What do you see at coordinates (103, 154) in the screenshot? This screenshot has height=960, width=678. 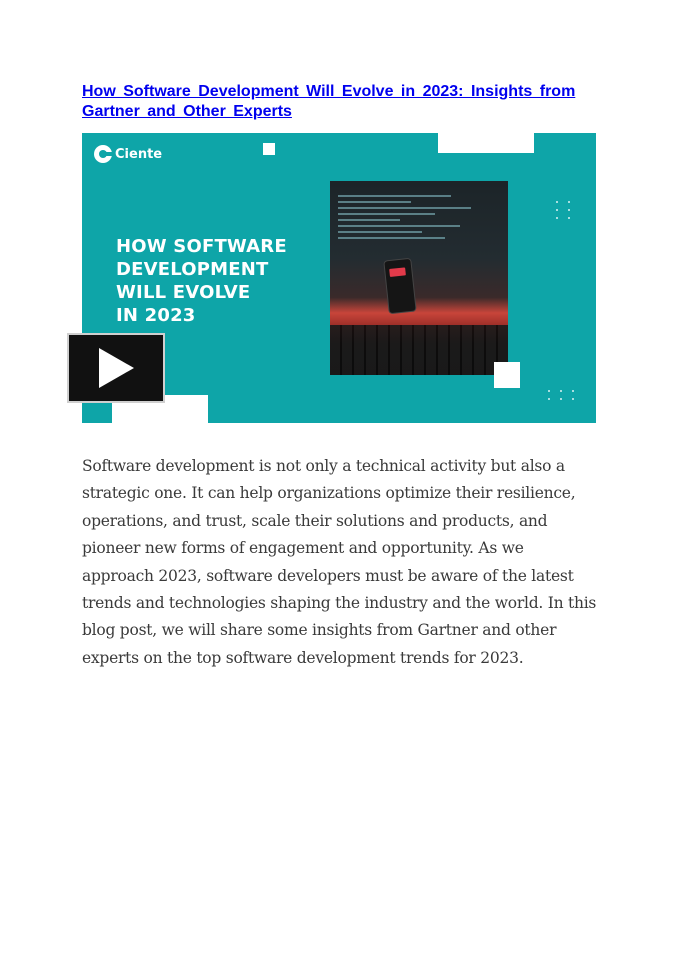 I see `ciente-logo-icon` at bounding box center [103, 154].